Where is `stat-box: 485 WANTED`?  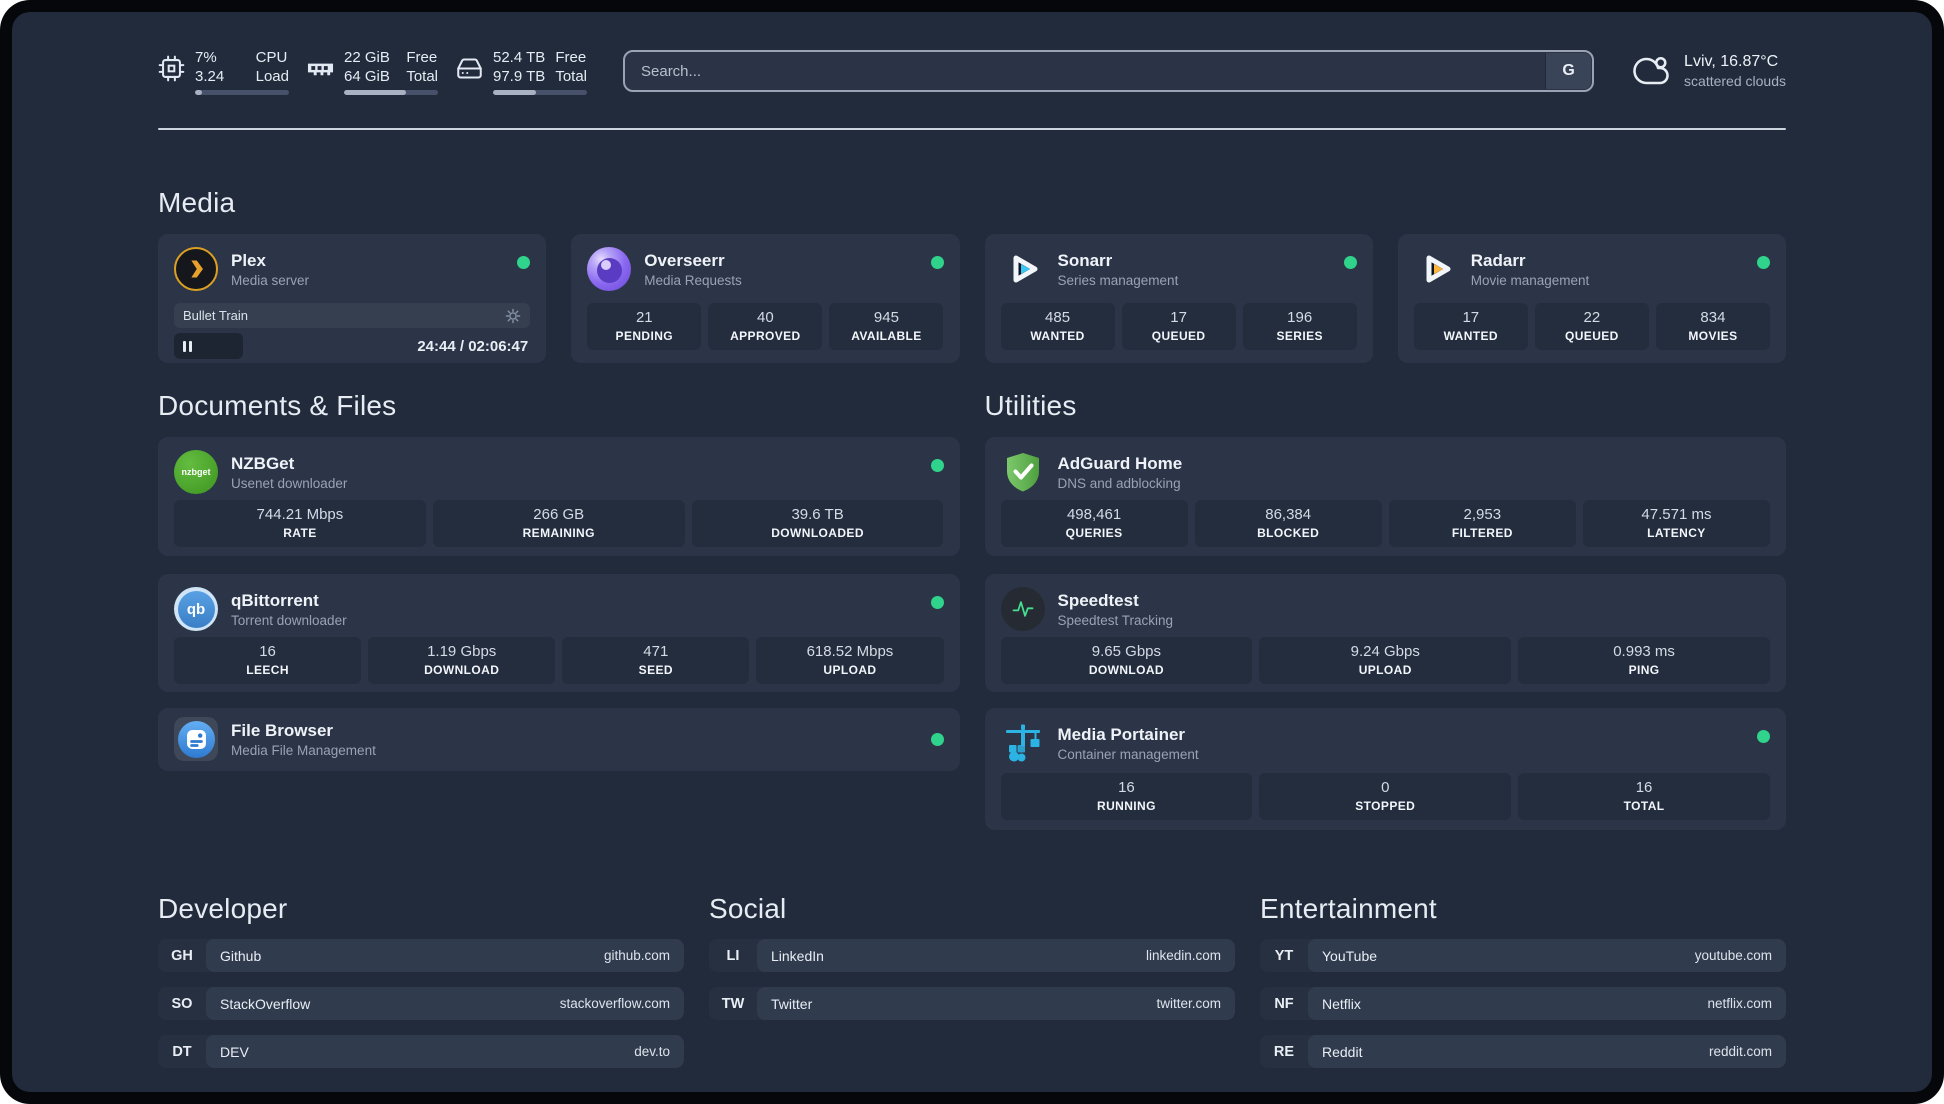 stat-box: 485 WANTED is located at coordinates (1057, 326).